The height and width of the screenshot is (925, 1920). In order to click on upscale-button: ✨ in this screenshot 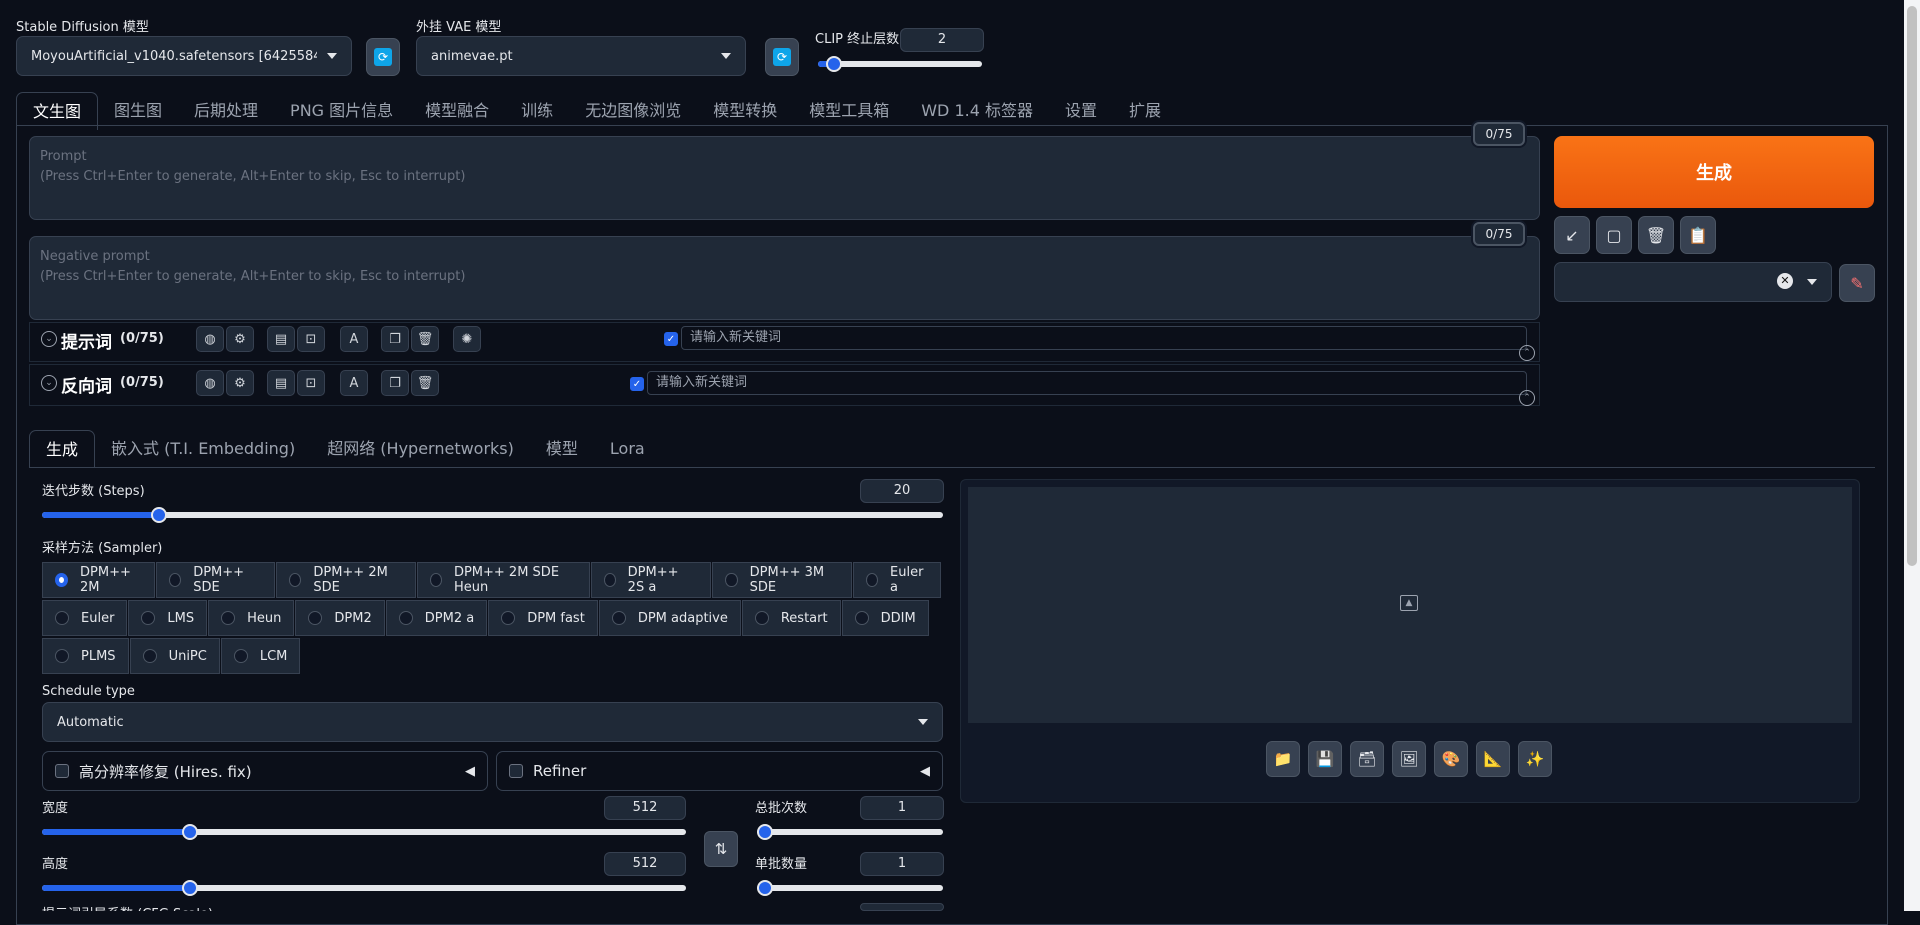, I will do `click(1535, 759)`.